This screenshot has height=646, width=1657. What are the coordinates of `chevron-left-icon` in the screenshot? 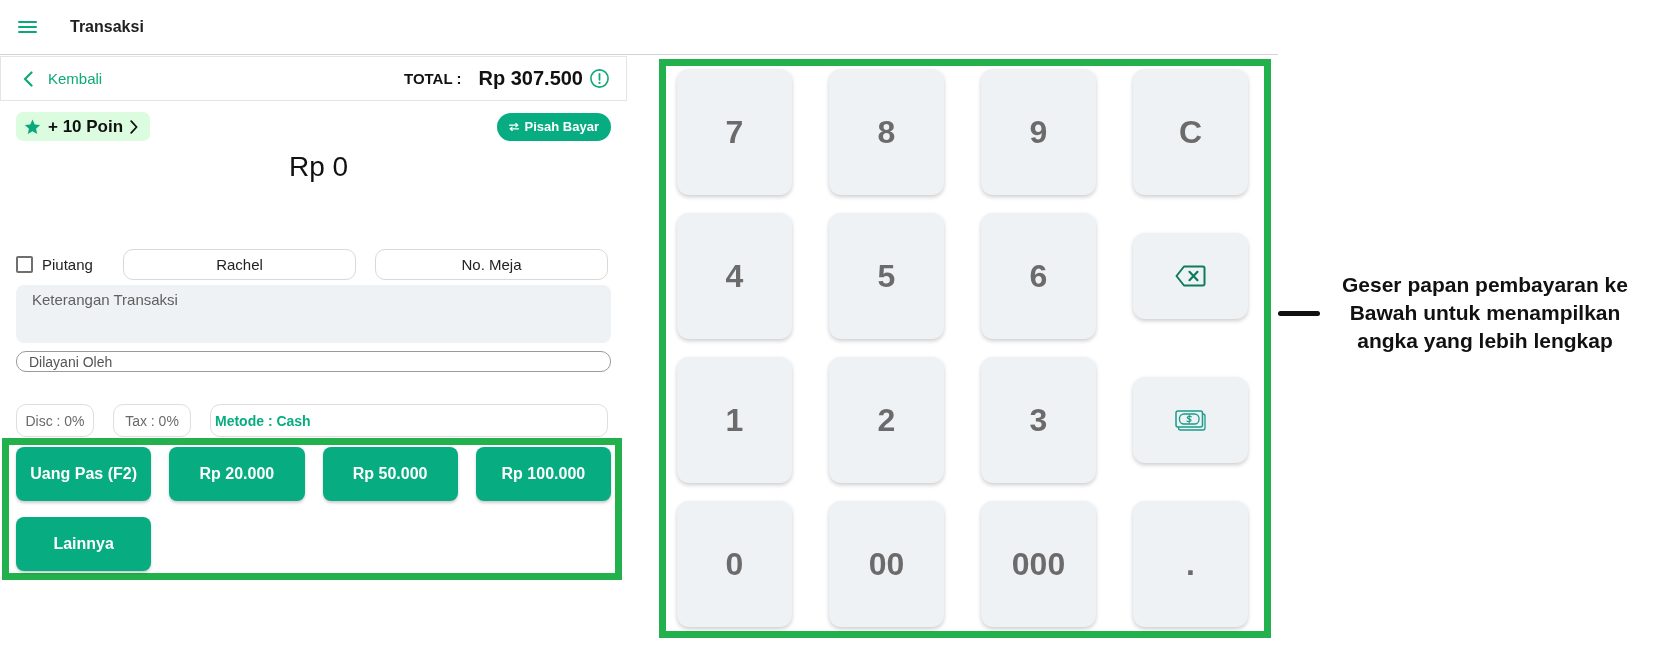 It's located at (28, 78).